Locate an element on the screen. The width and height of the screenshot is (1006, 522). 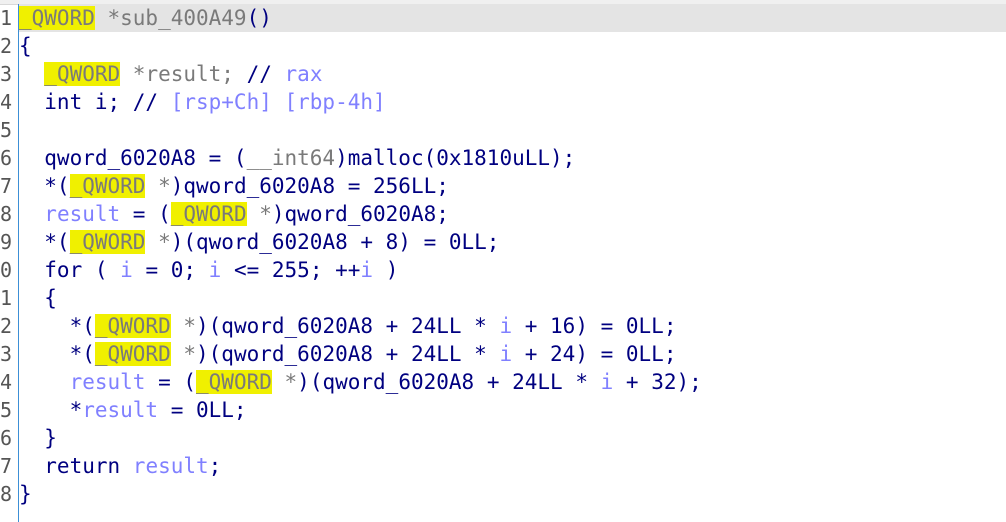
code-token: ) is located at coordinates (386, 270).